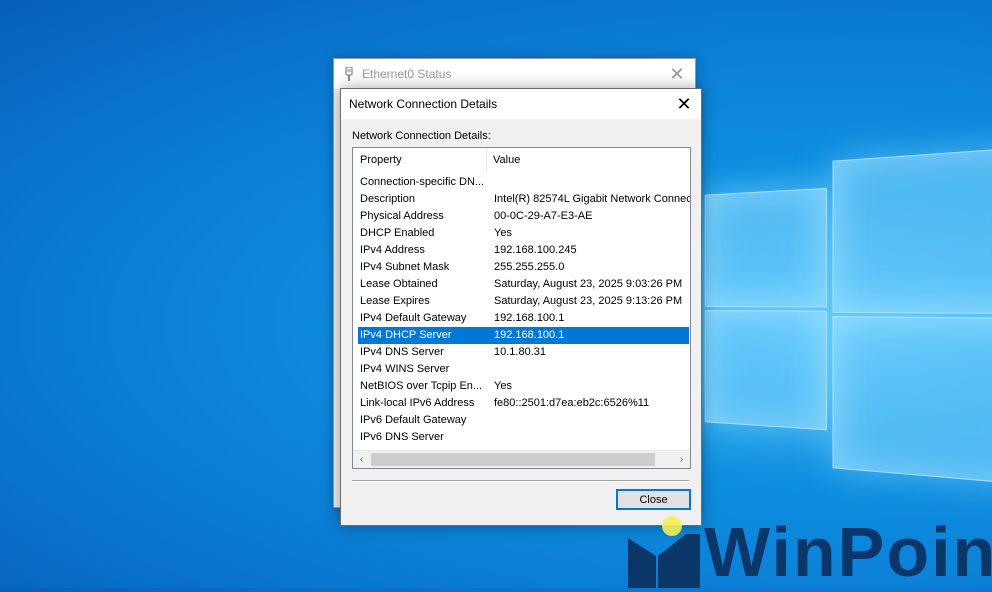 Image resolution: width=992 pixels, height=592 pixels. What do you see at coordinates (399, 284) in the screenshot?
I see `row-property: Lease Obtained` at bounding box center [399, 284].